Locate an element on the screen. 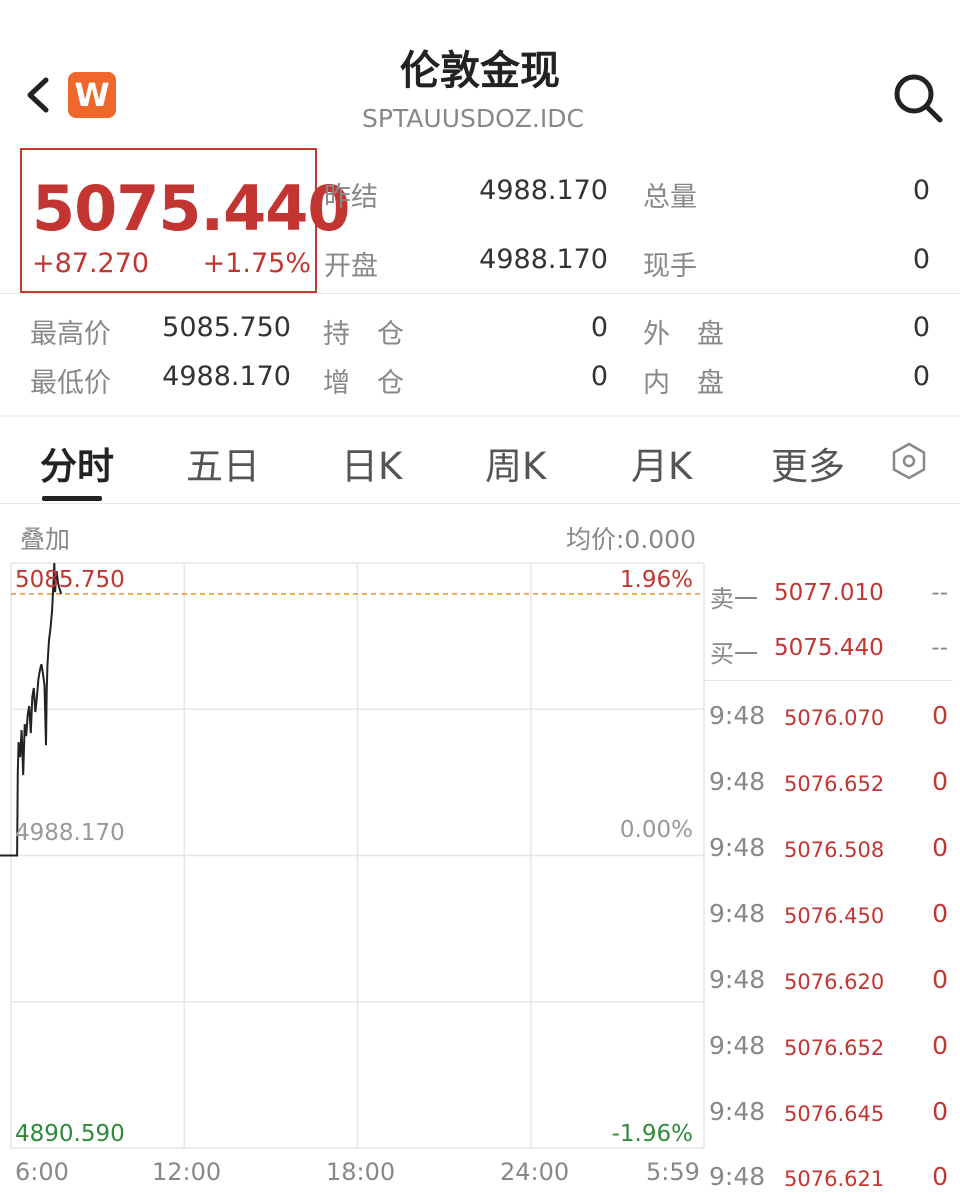 The image size is (960, 1195). ask-volume: -- is located at coordinates (939, 593).